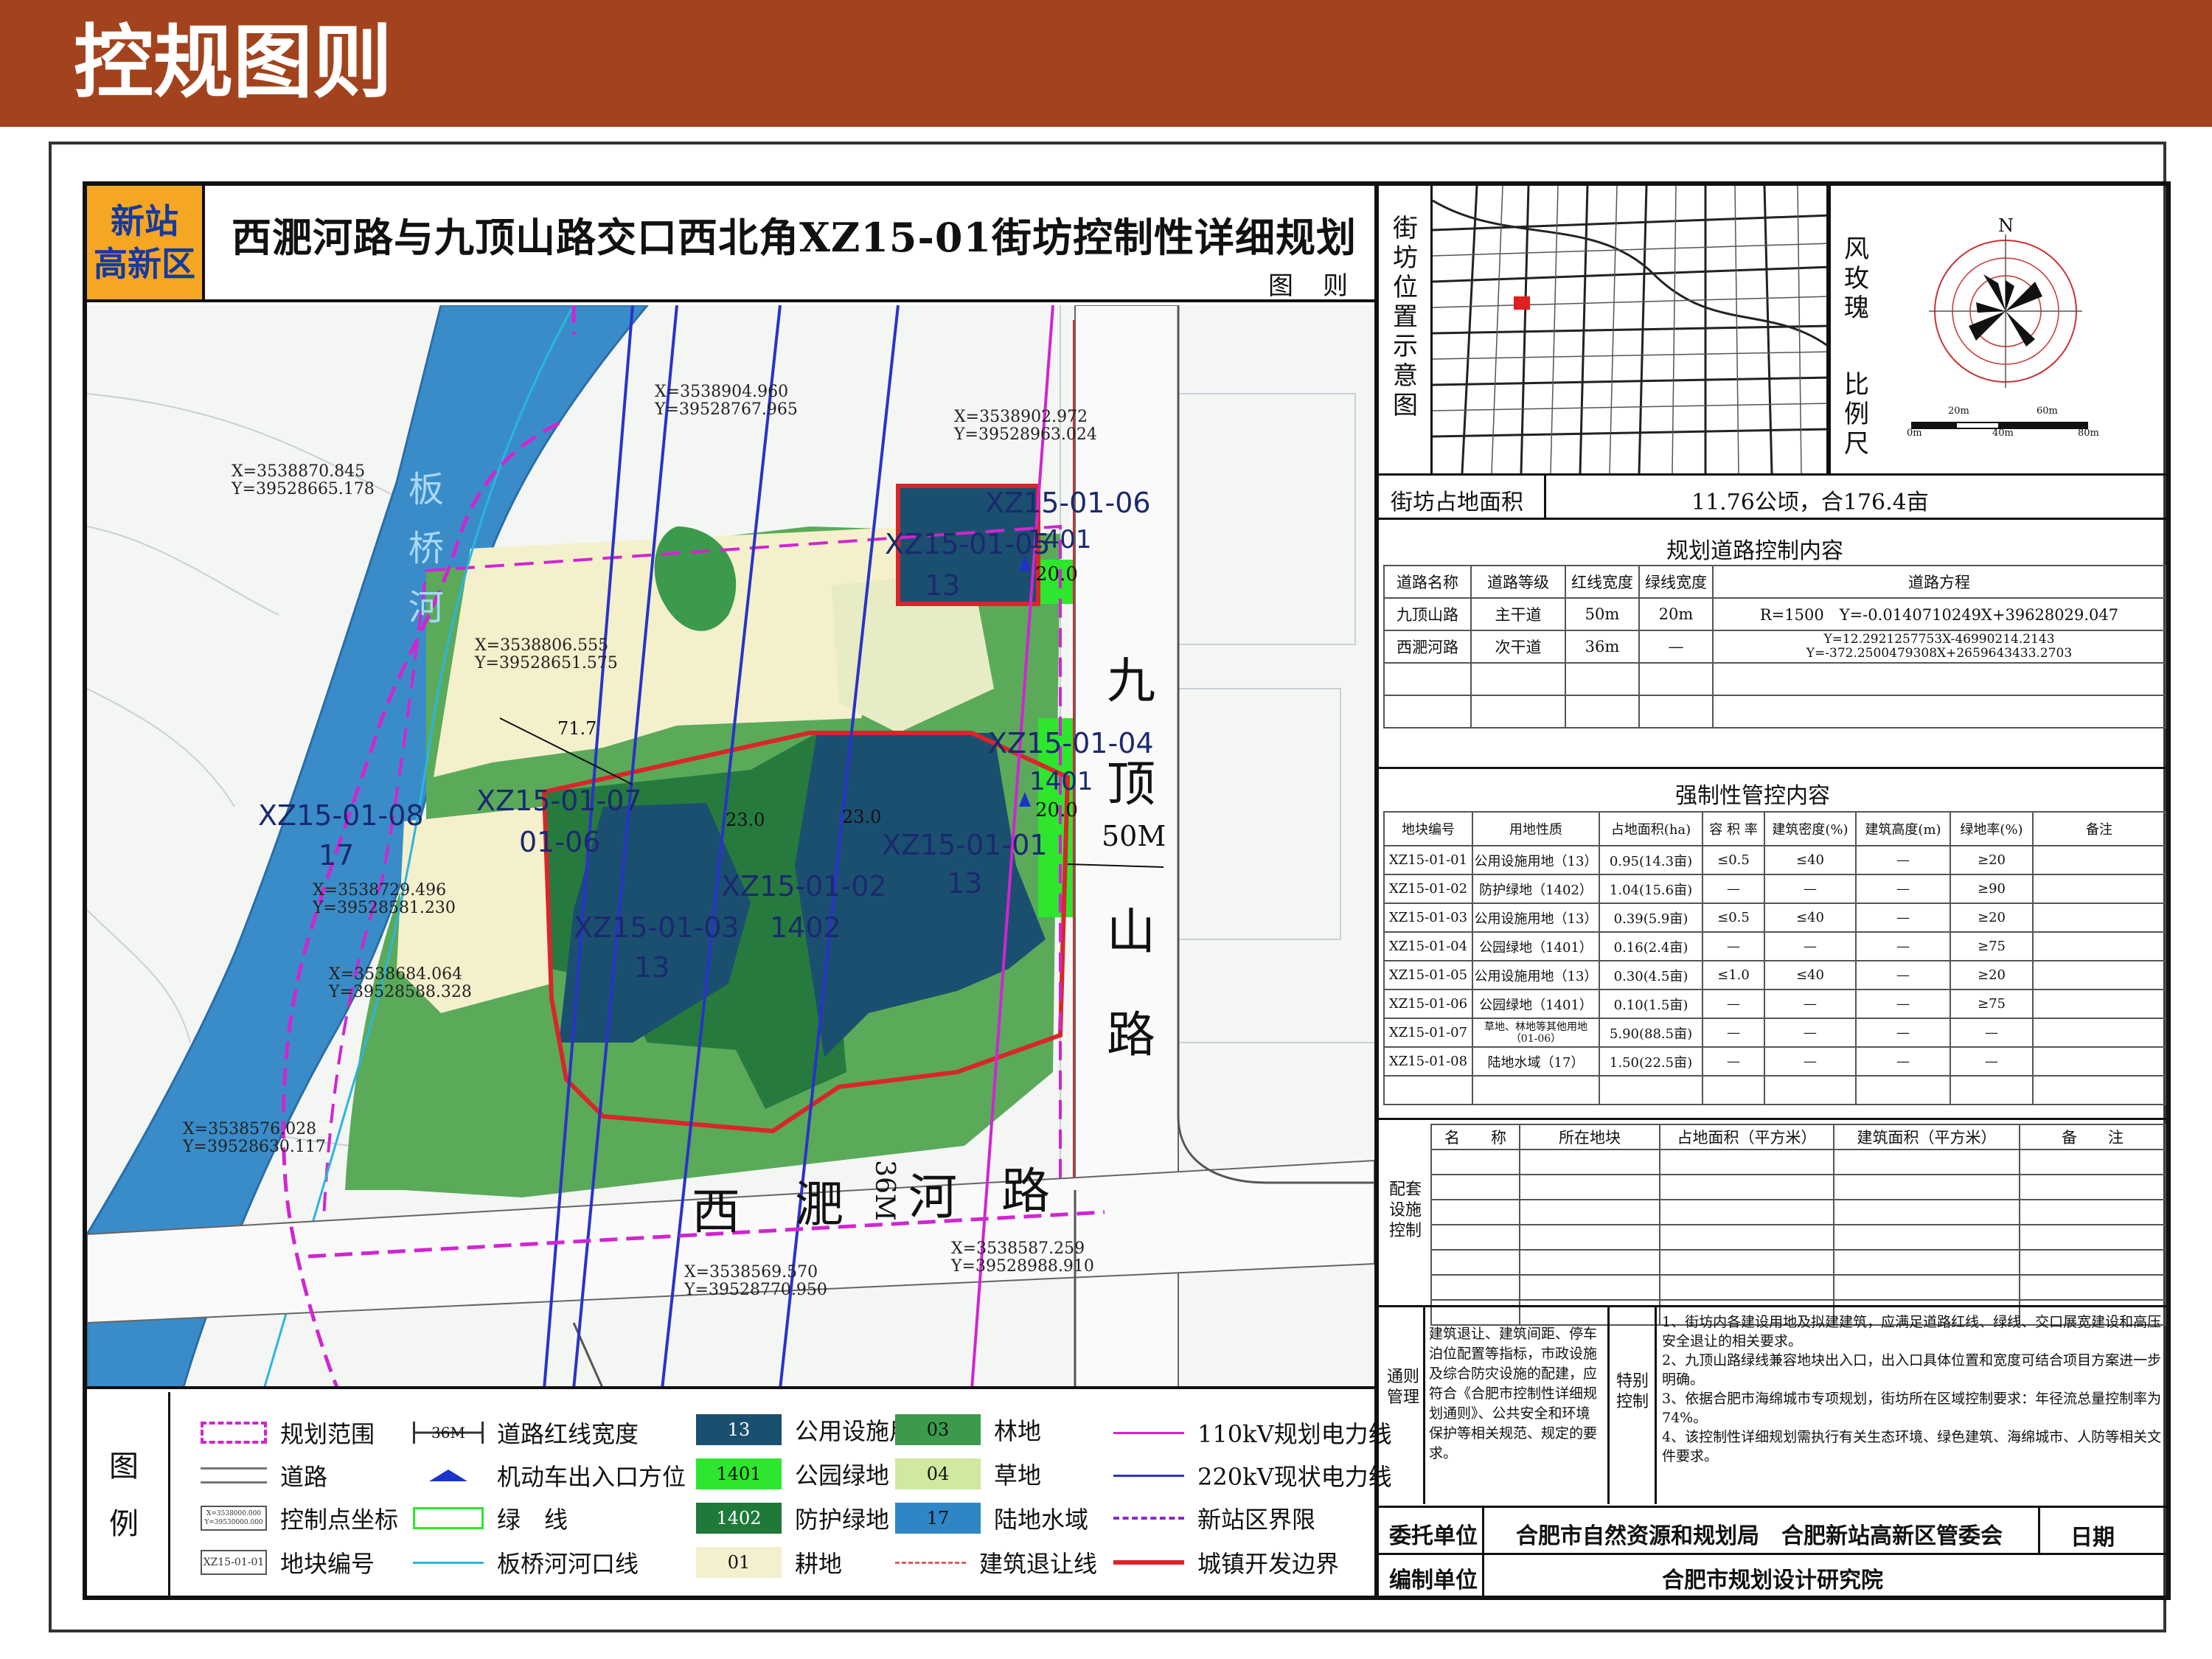 This screenshot has width=2212, height=1659. Describe the element at coordinates (755, 1281) in the screenshot. I see `coord-8: X=3538569.570 Y=39528770.950` at that location.